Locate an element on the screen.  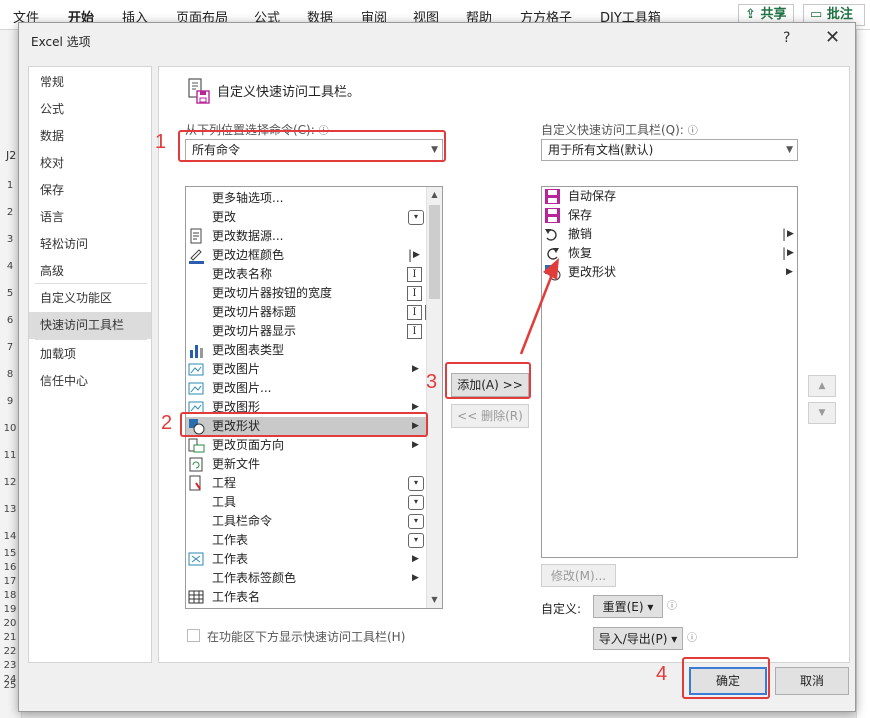
command-item: 工作表 ▶ is located at coordinates (306, 559).